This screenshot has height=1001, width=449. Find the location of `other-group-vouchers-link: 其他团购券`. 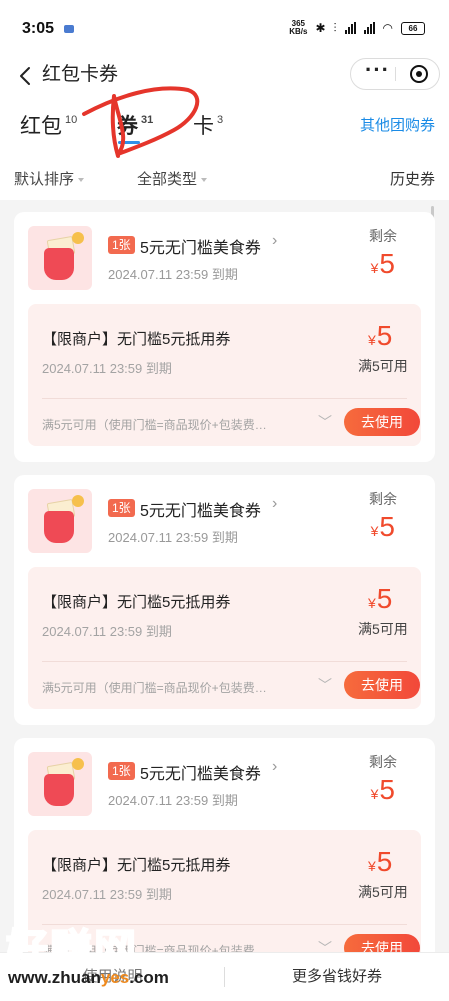

other-group-vouchers-link: 其他团购券 is located at coordinates (397, 124).